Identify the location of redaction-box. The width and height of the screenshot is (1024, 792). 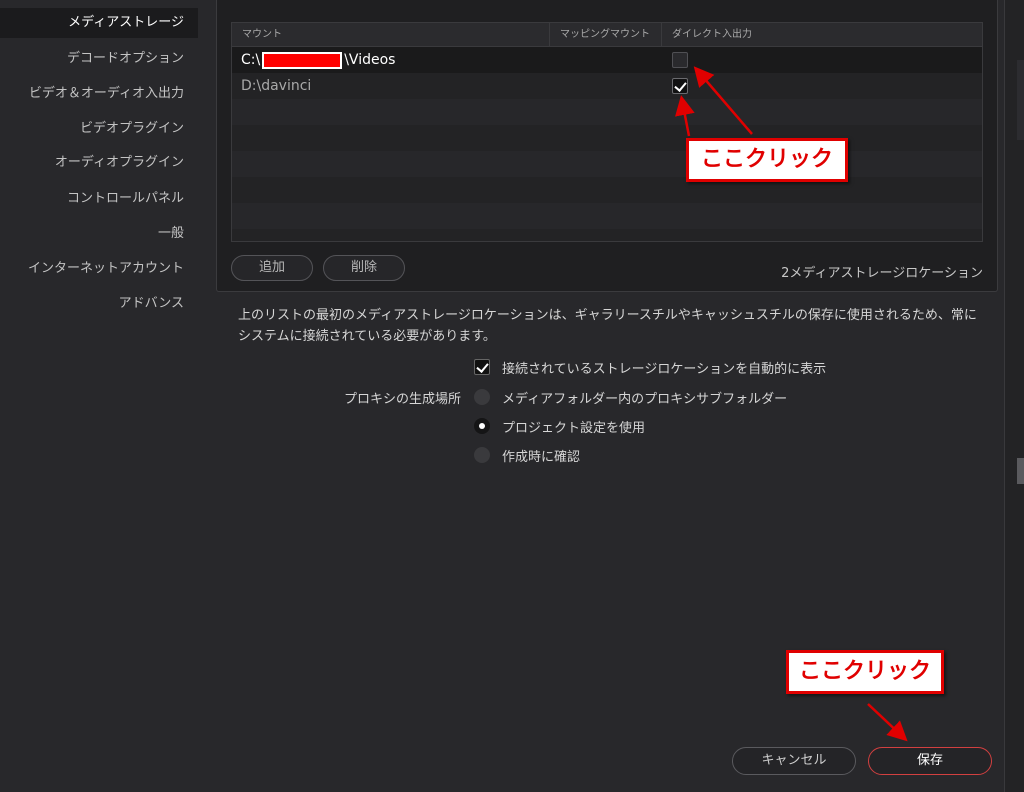
(302, 60).